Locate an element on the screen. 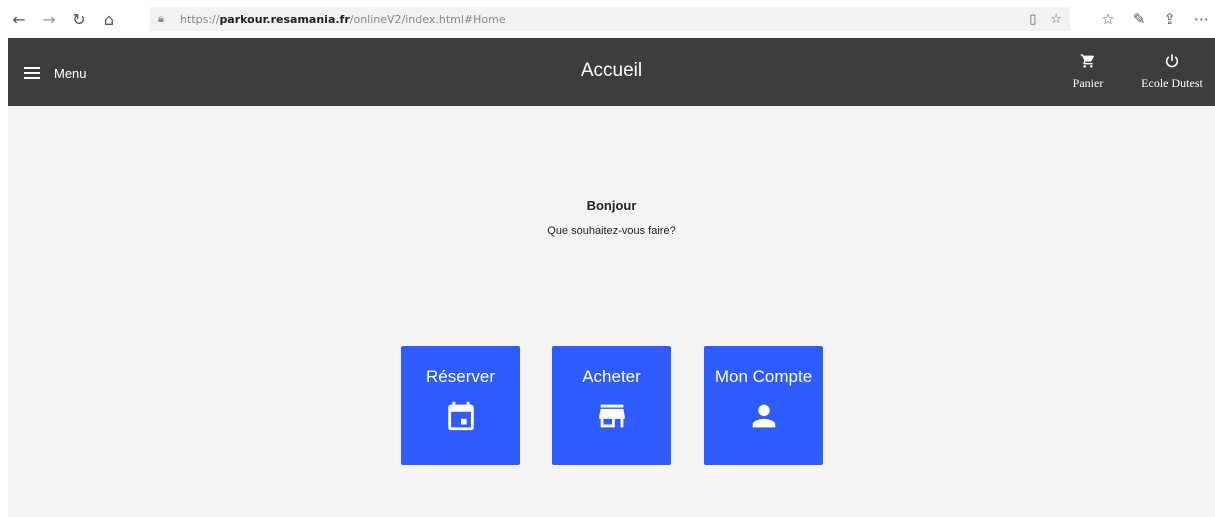 Image resolution: width=1215 pixels, height=517 pixels. lock-icon: 🔒︎ is located at coordinates (161, 18).